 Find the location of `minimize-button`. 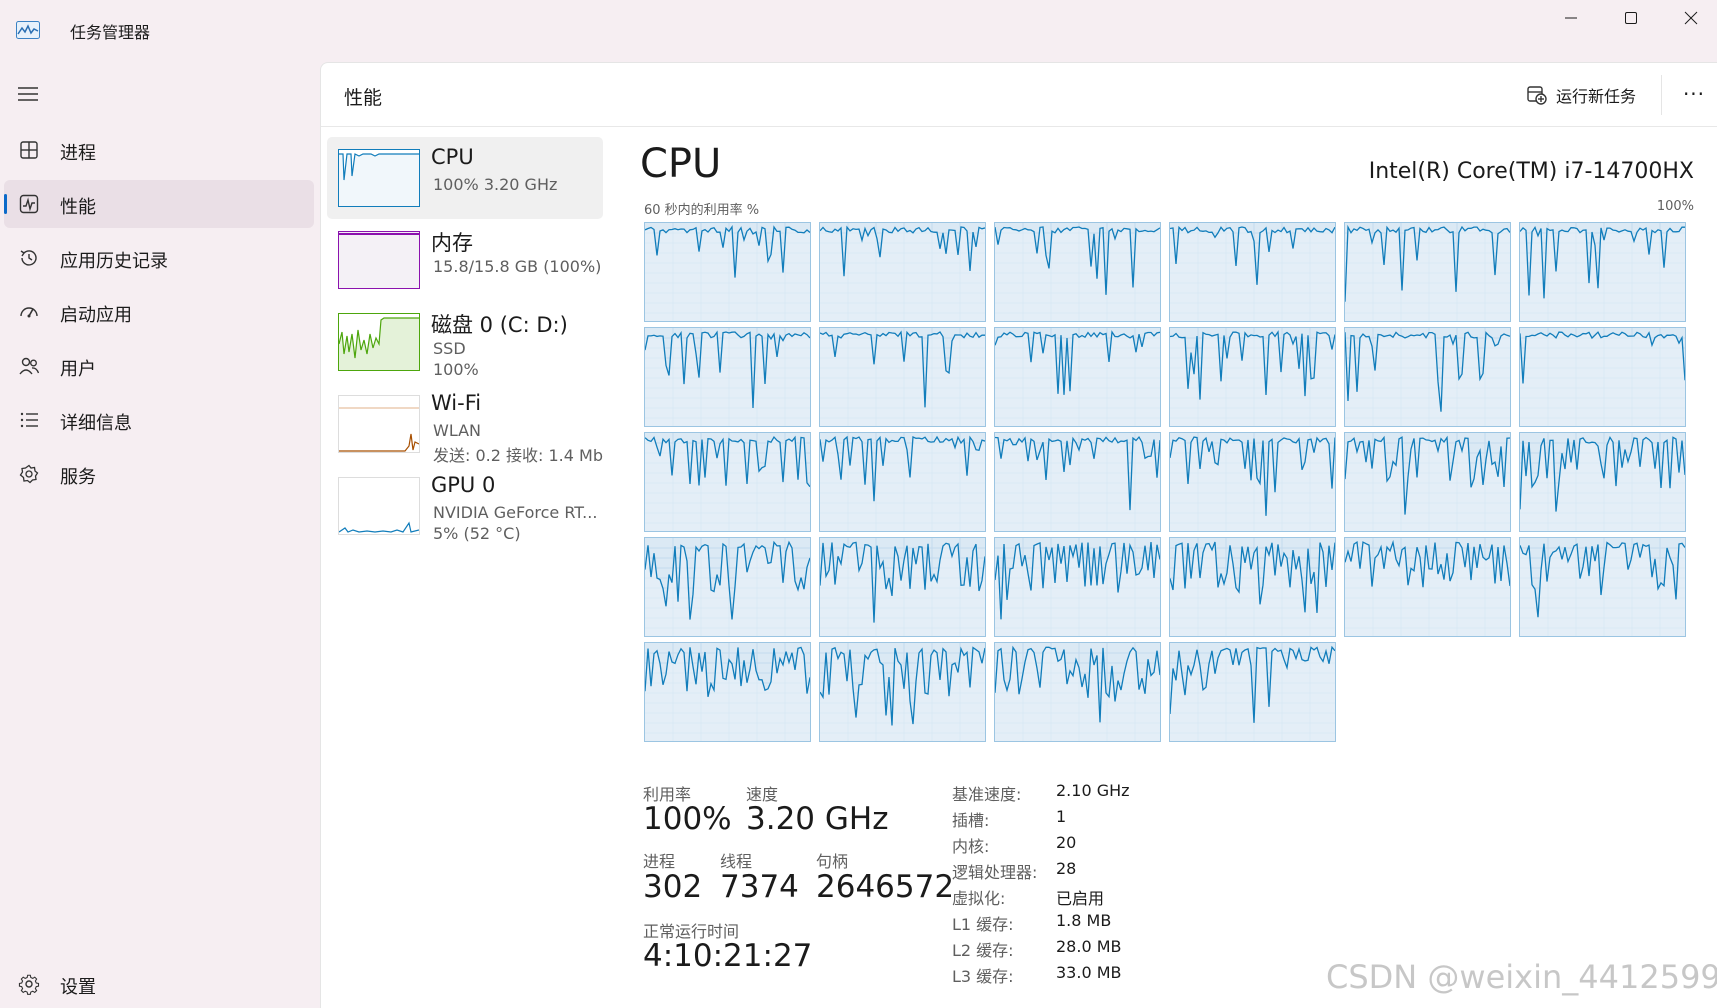

minimize-button is located at coordinates (1571, 18).